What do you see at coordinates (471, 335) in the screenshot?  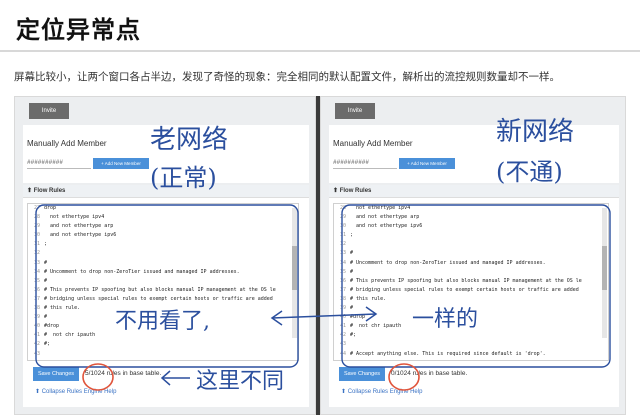 I see `code-line: 42 #;` at bounding box center [471, 335].